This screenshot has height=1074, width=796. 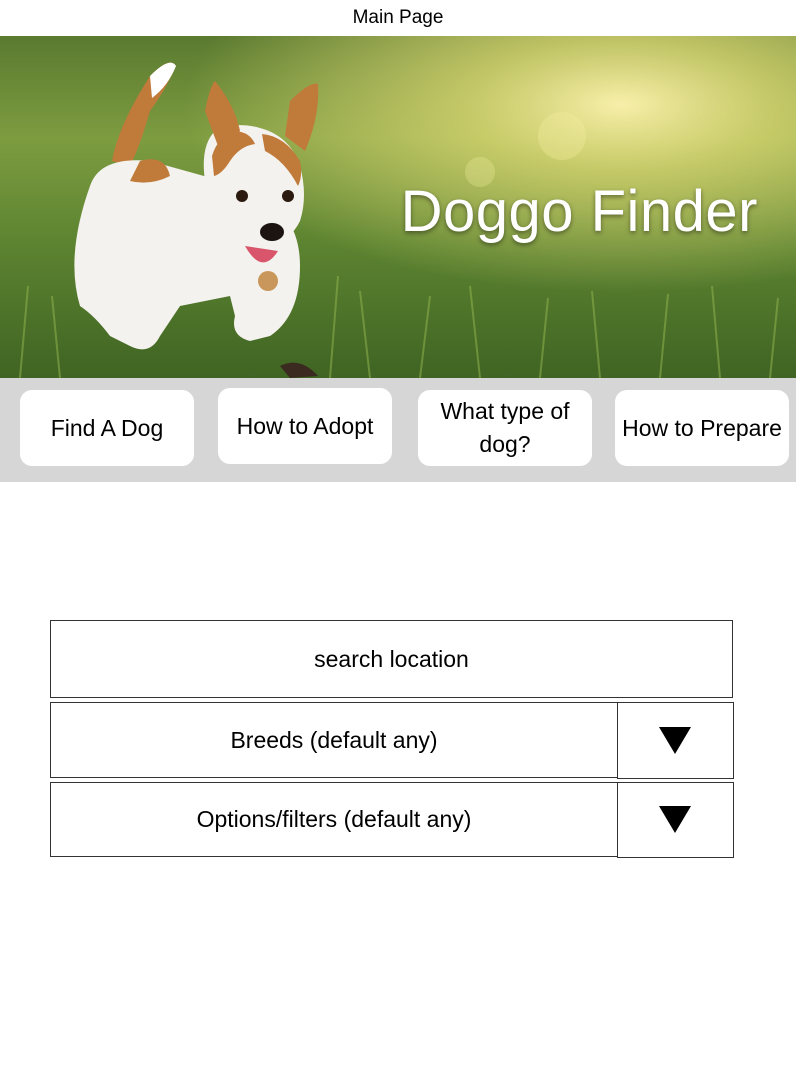 I want to click on page-title: Main Page, so click(x=398, y=17).